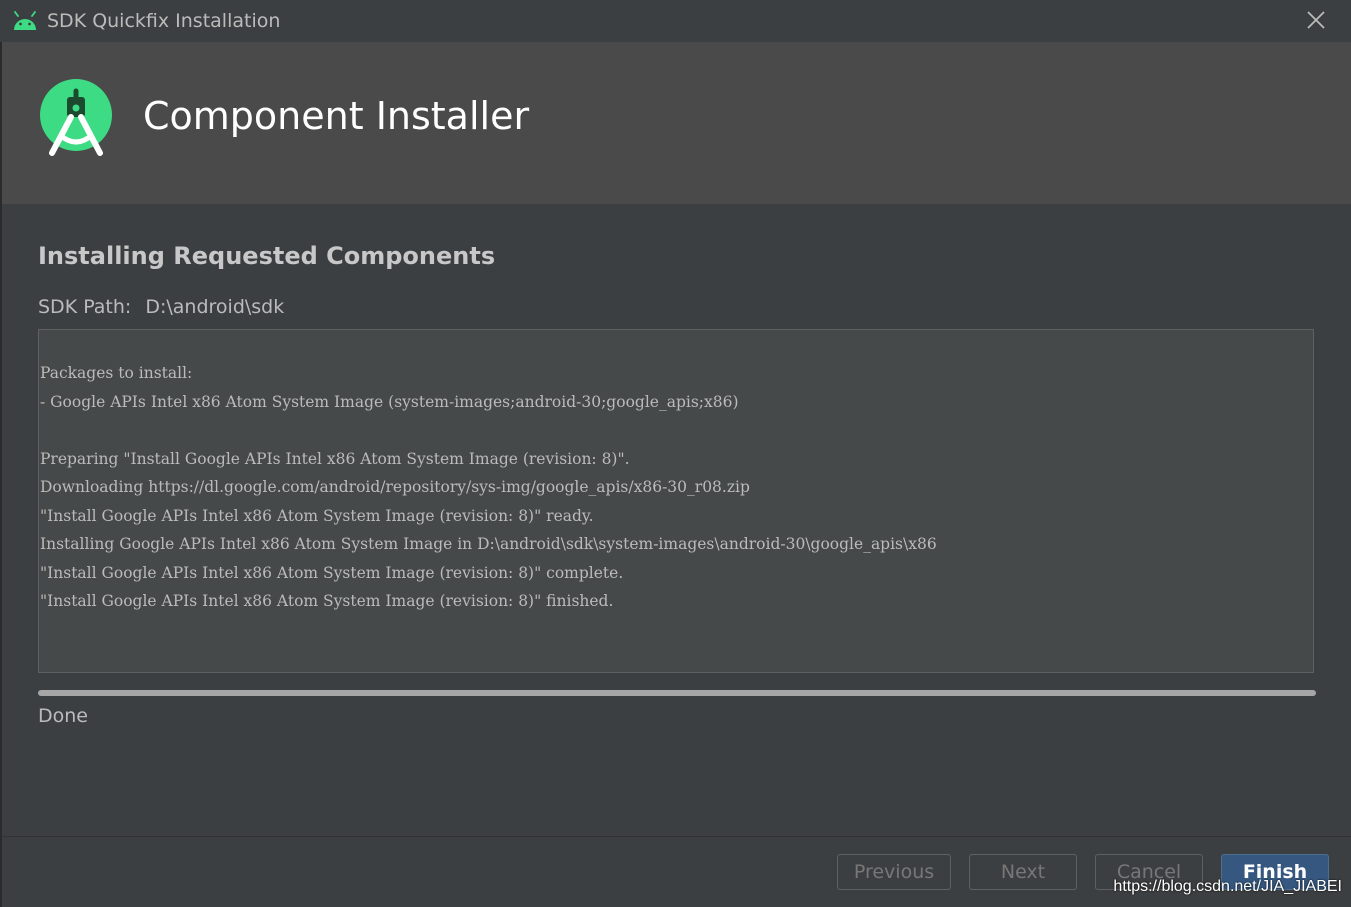 The width and height of the screenshot is (1351, 907). I want to click on android-icon, so click(25, 20).